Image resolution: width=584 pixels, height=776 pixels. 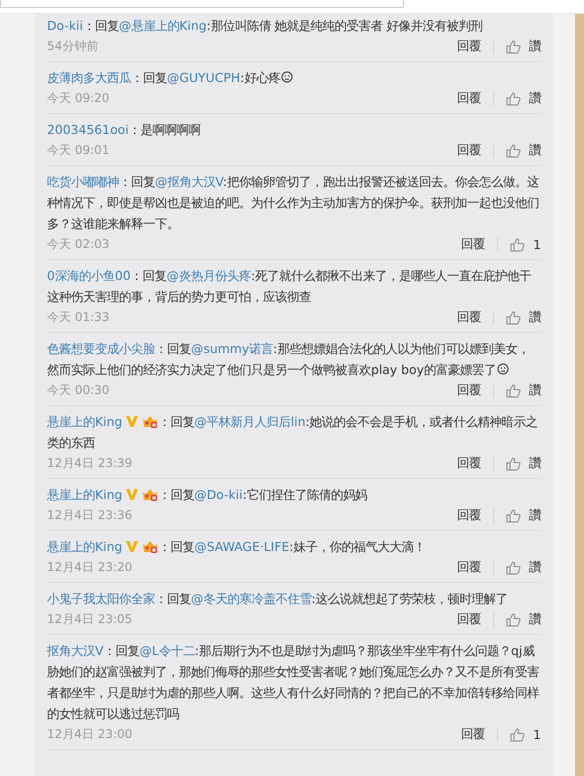 I want to click on comment-text: 皮薄肉多大西瓜：回复@GUYUCPH:好心疼, so click(x=294, y=77).